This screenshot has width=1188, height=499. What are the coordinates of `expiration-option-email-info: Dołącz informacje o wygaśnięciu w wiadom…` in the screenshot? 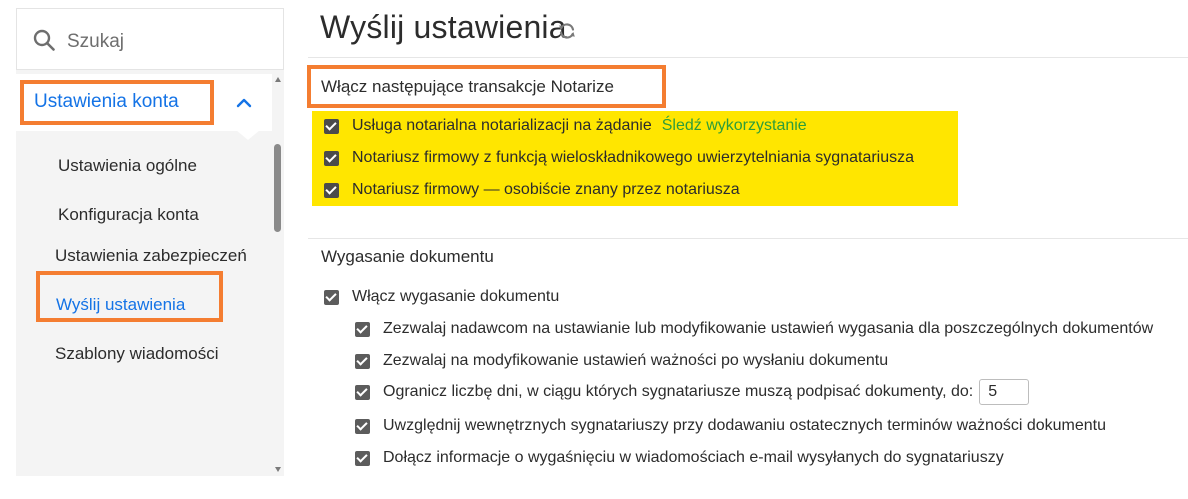 It's located at (679, 458).